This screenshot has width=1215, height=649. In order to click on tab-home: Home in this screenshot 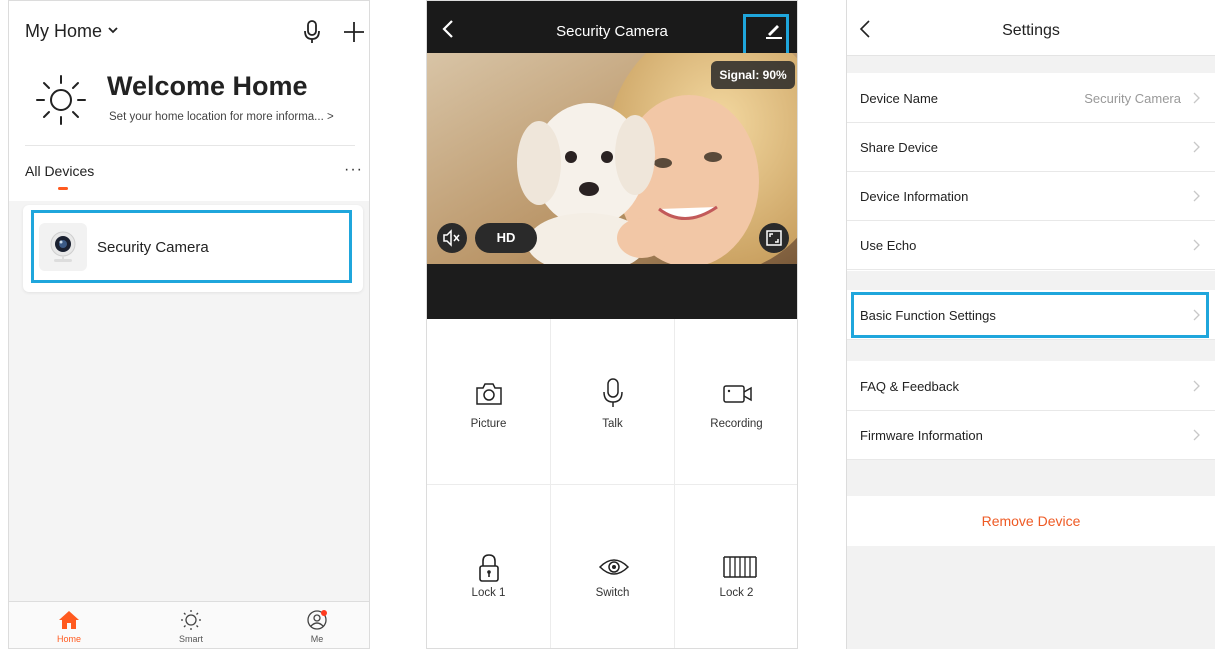, I will do `click(69, 626)`.